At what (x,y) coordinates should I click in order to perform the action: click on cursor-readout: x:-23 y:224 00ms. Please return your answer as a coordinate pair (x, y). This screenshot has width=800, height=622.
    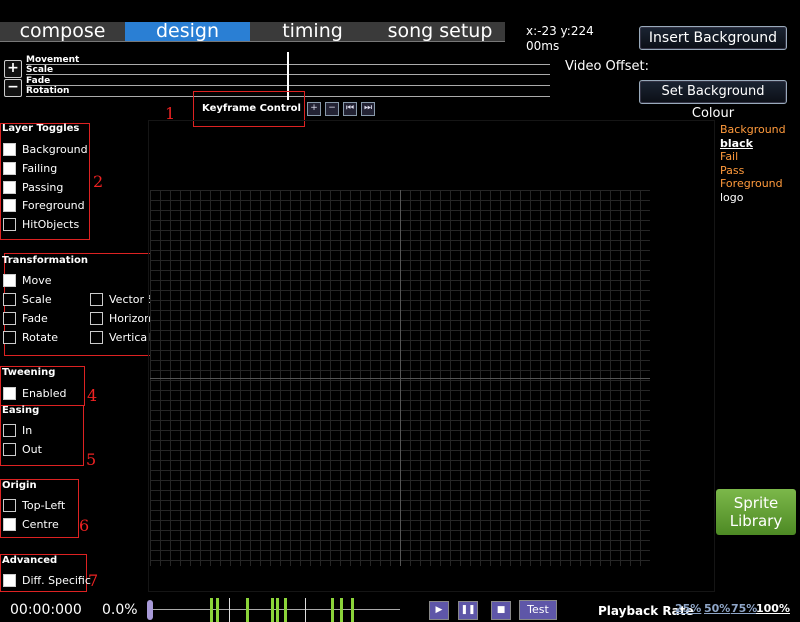
    Looking at the image, I should click on (560, 39).